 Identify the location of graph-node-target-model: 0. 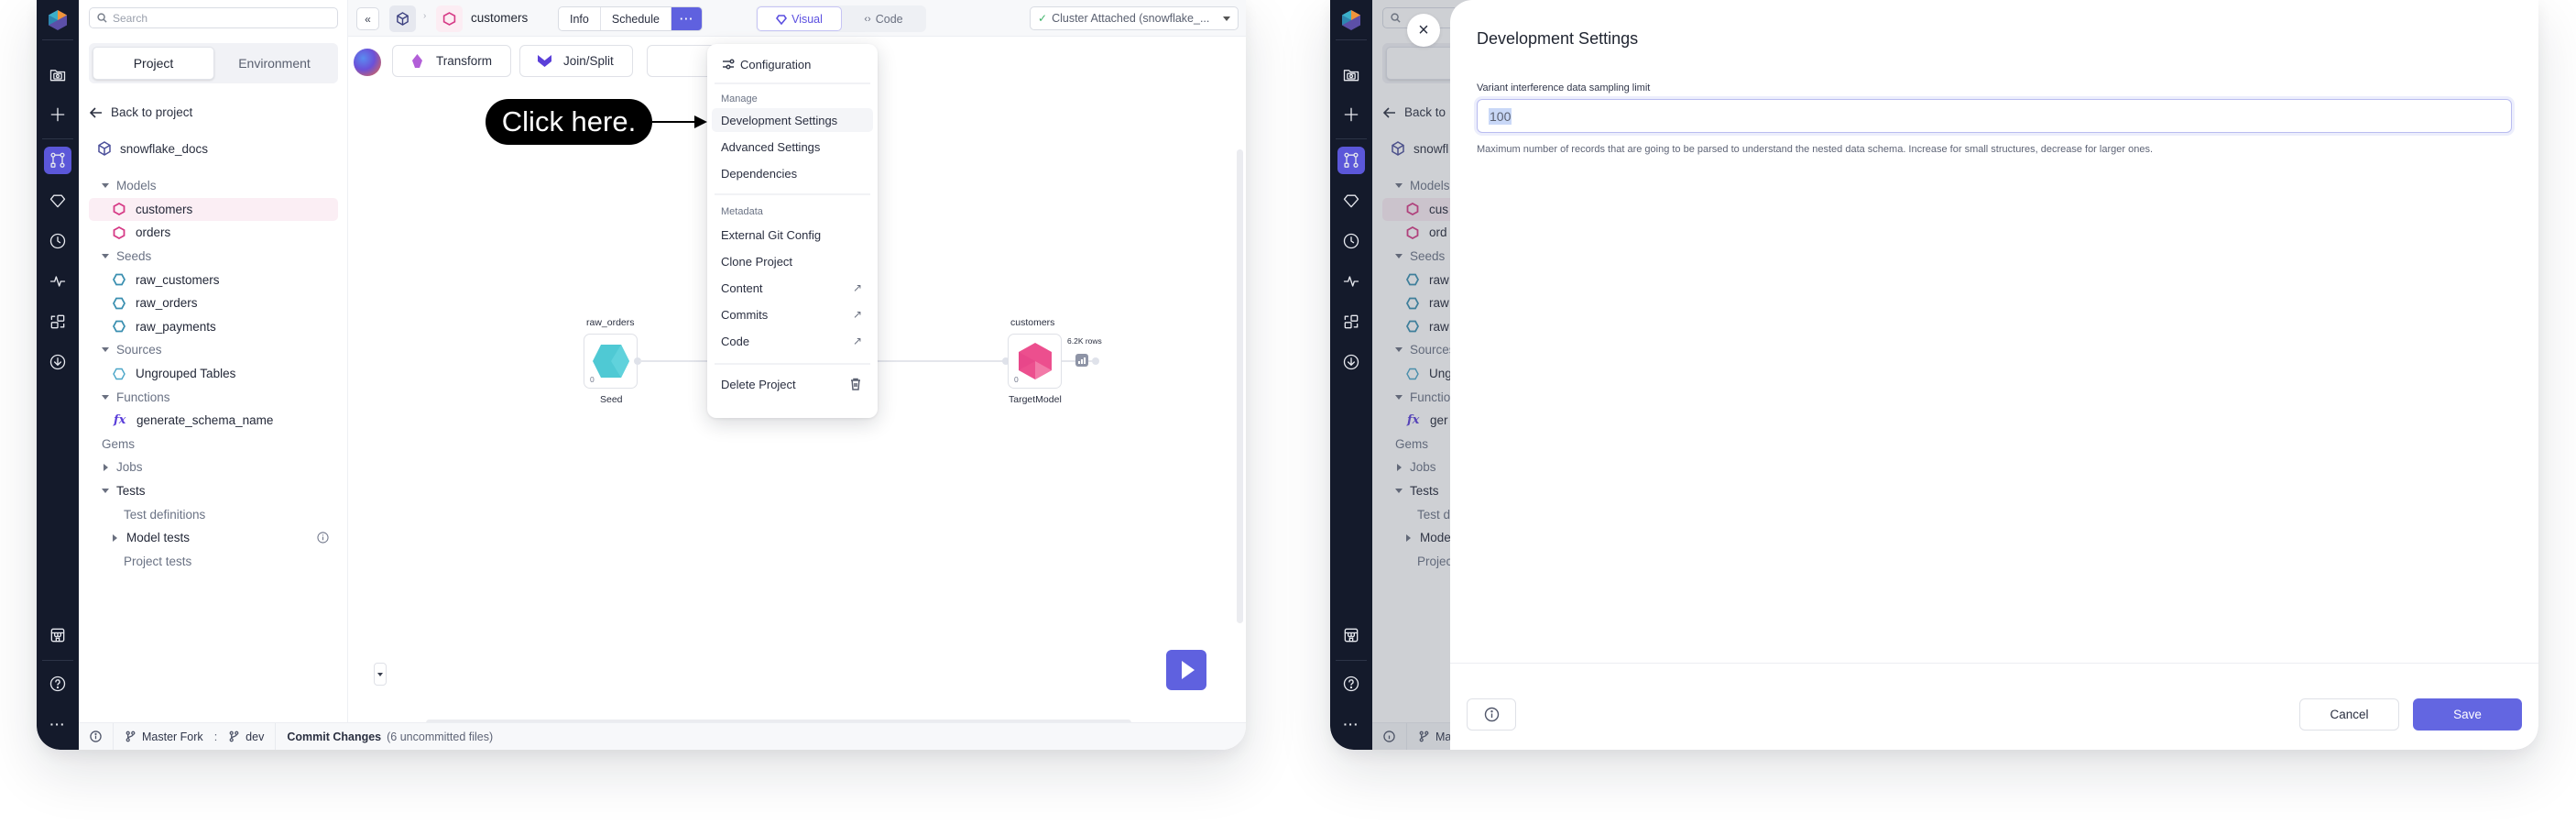
(1035, 361).